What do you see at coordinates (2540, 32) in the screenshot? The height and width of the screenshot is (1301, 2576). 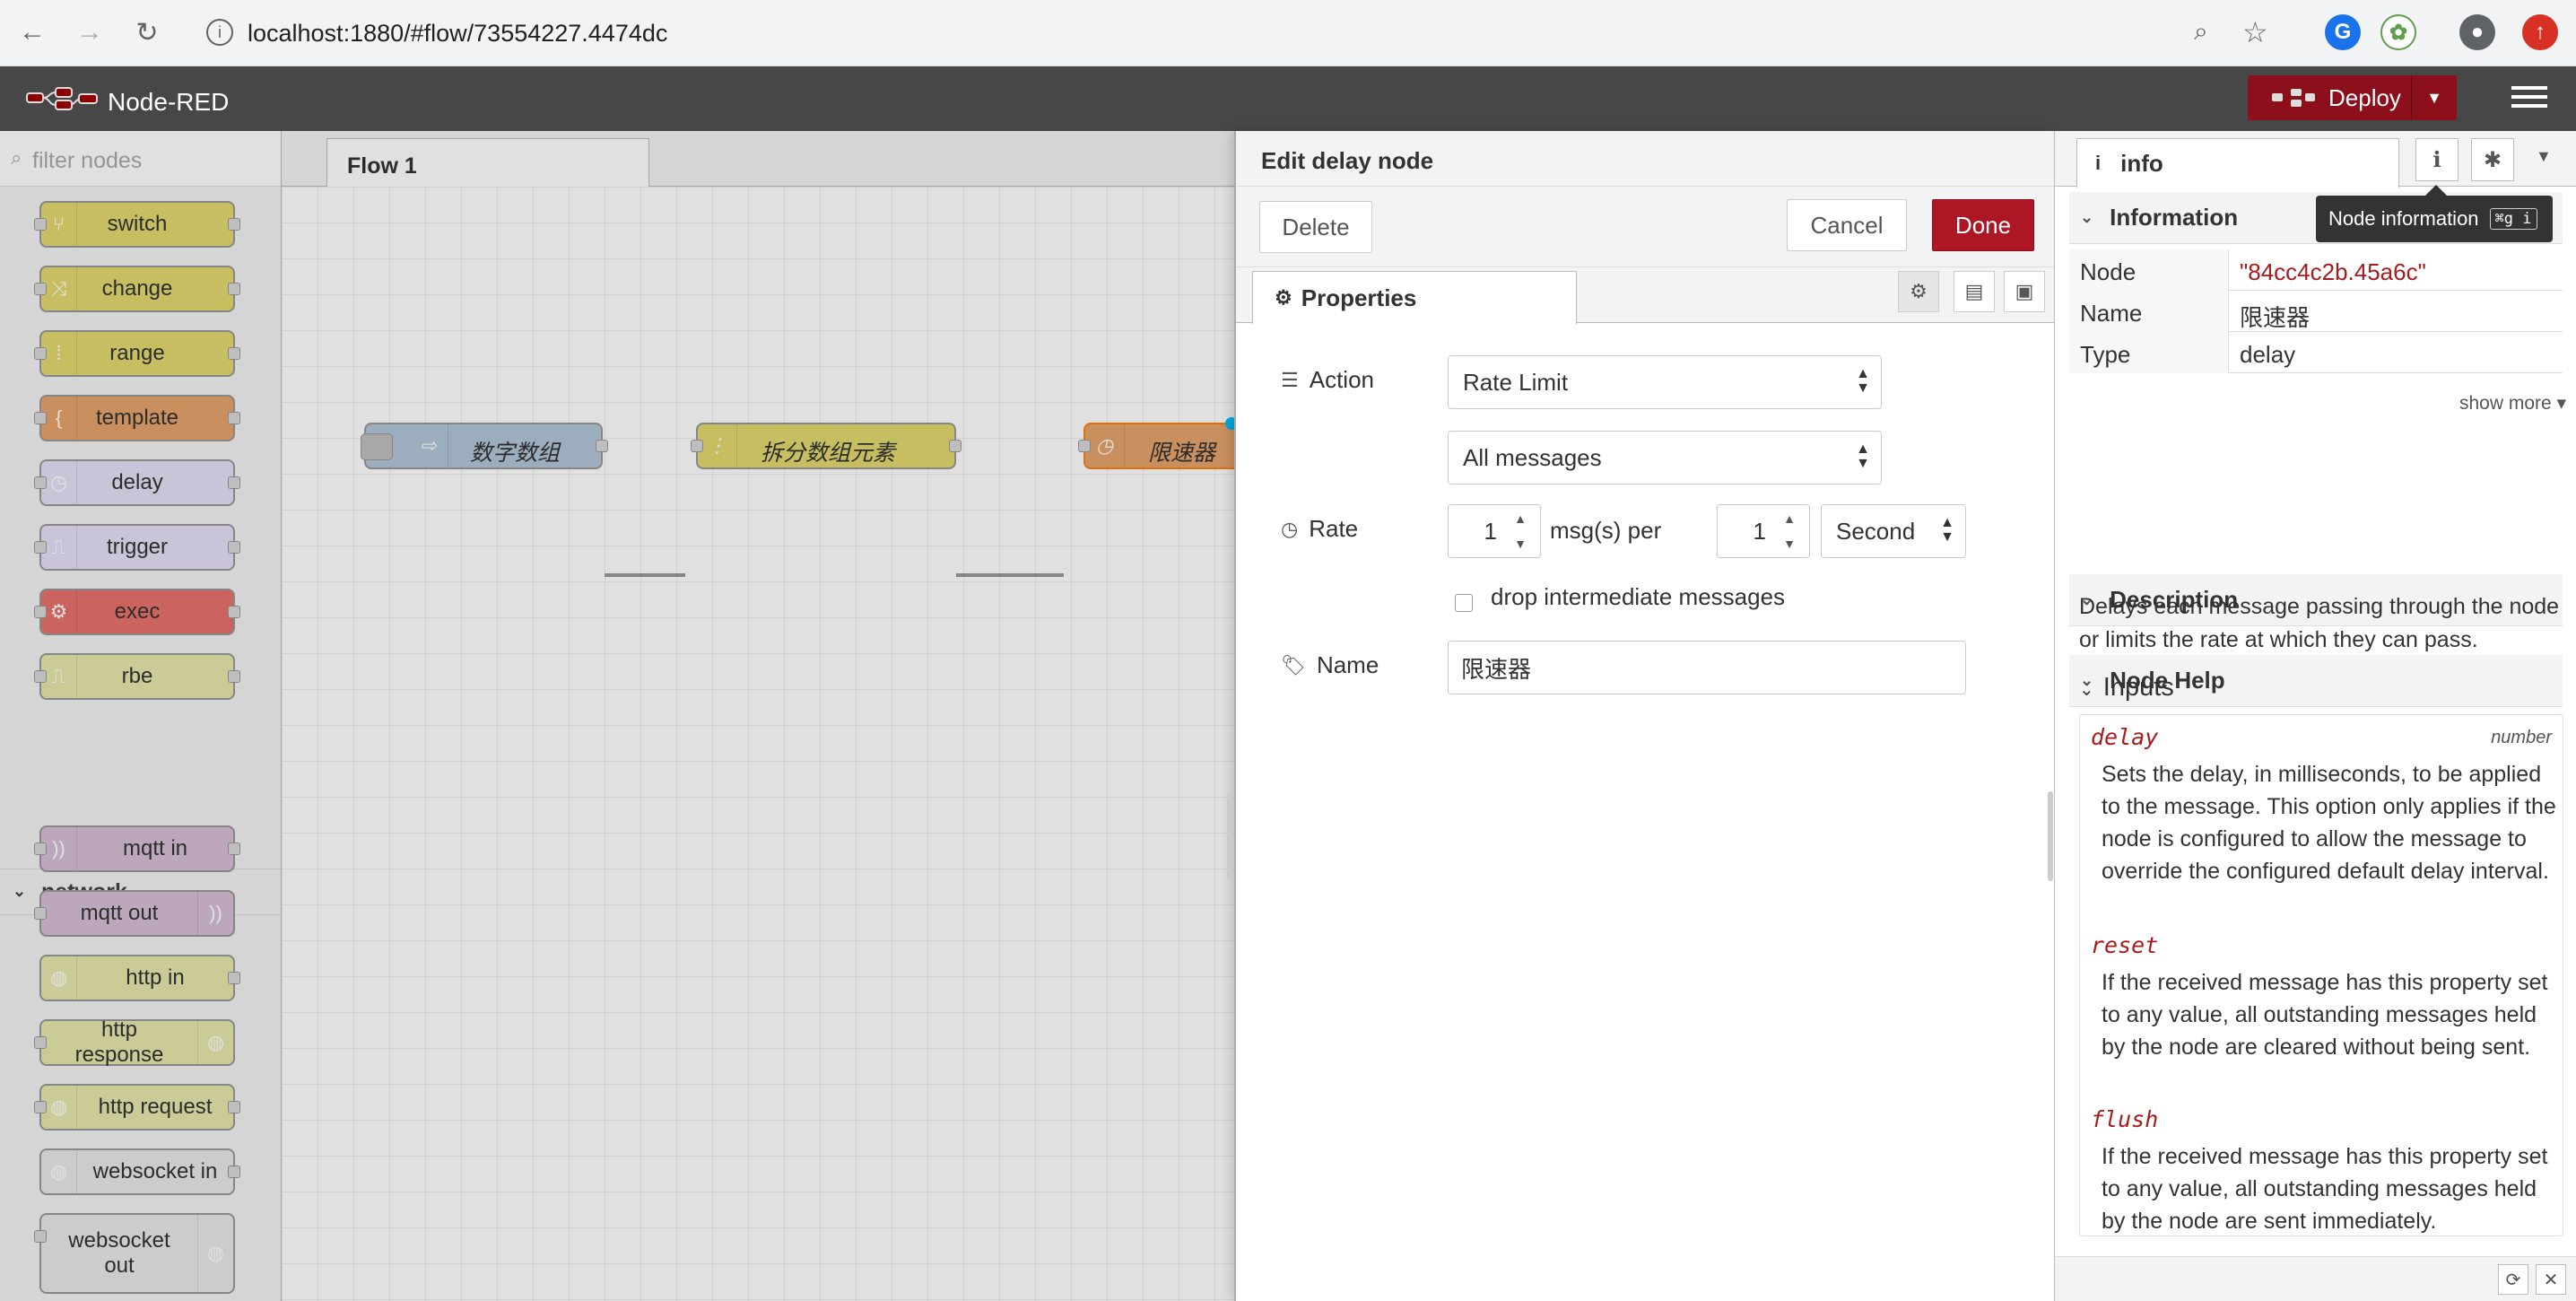 I see `update-icon: ↑` at bounding box center [2540, 32].